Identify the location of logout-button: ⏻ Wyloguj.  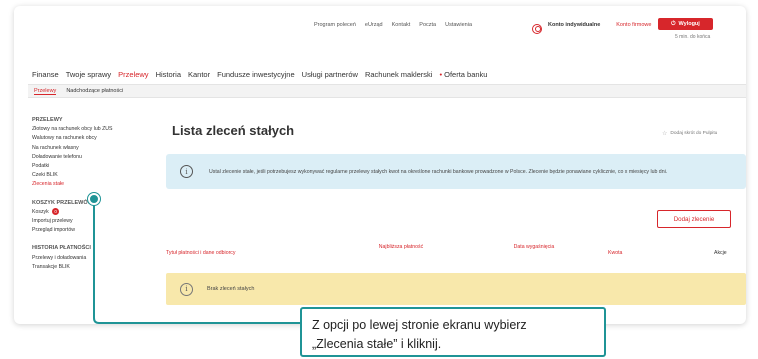
(685, 24).